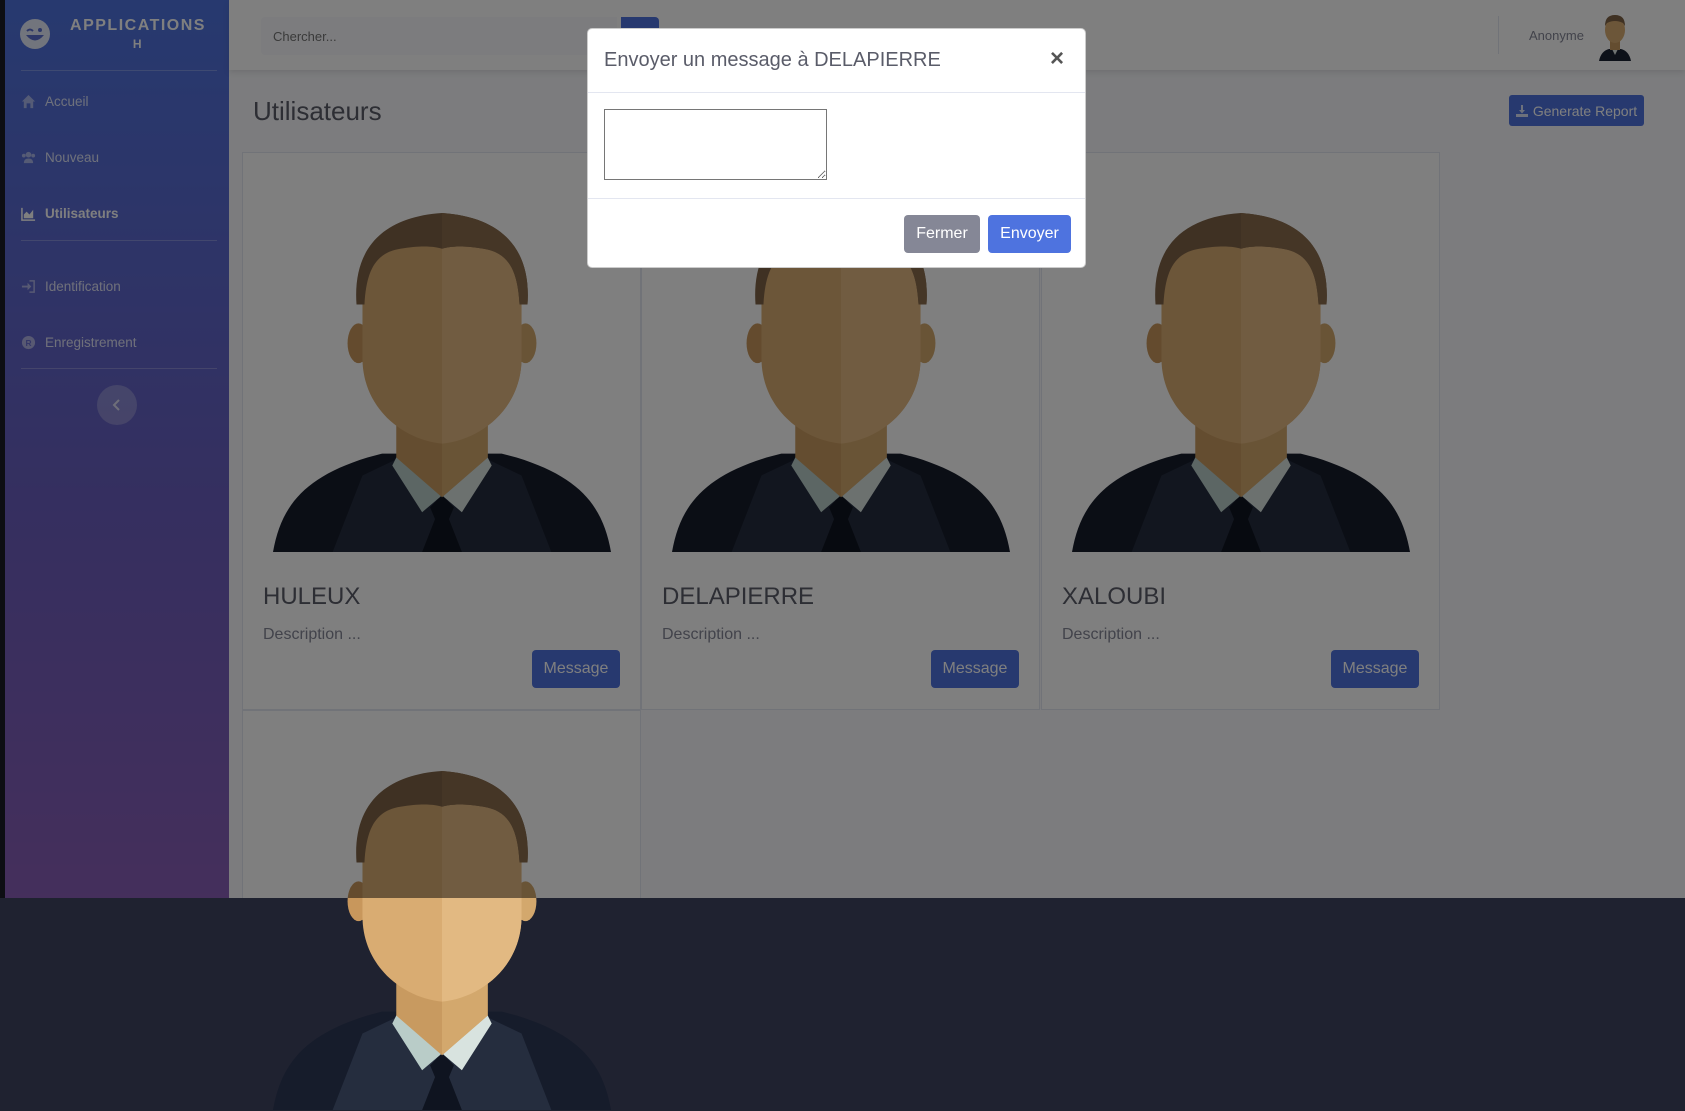 Image resolution: width=1685 pixels, height=1111 pixels. What do you see at coordinates (772, 60) in the screenshot?
I see `modal-title: Envoyer un message à DELAPIERRE` at bounding box center [772, 60].